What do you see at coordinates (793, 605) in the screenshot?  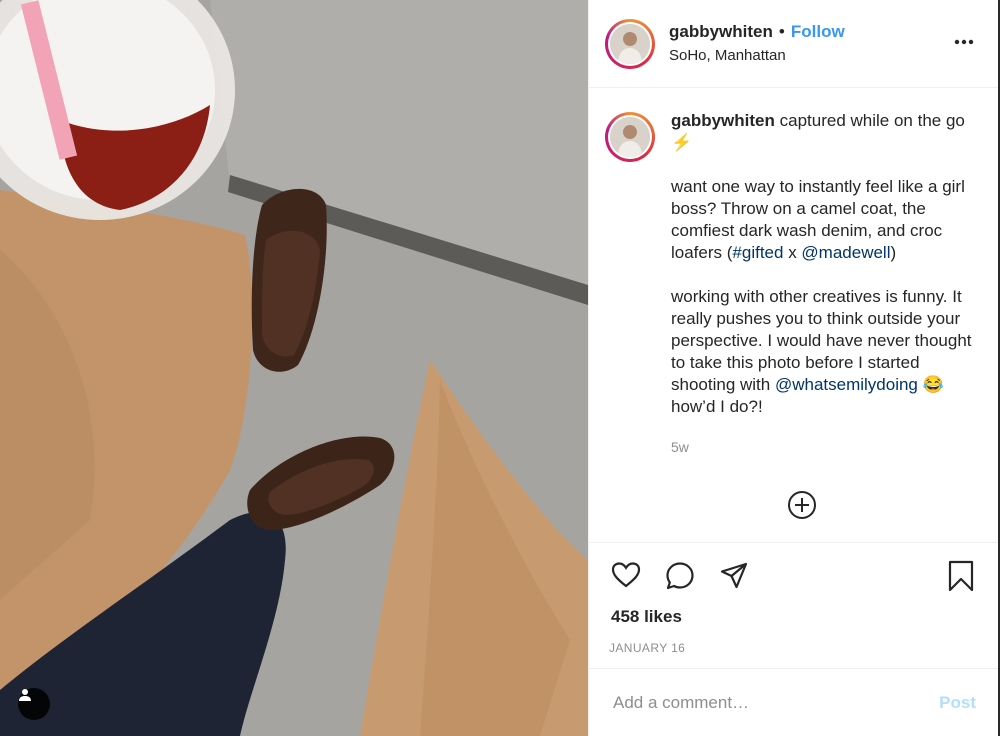 I see `action-bar: 458 likes JANUARY 16` at bounding box center [793, 605].